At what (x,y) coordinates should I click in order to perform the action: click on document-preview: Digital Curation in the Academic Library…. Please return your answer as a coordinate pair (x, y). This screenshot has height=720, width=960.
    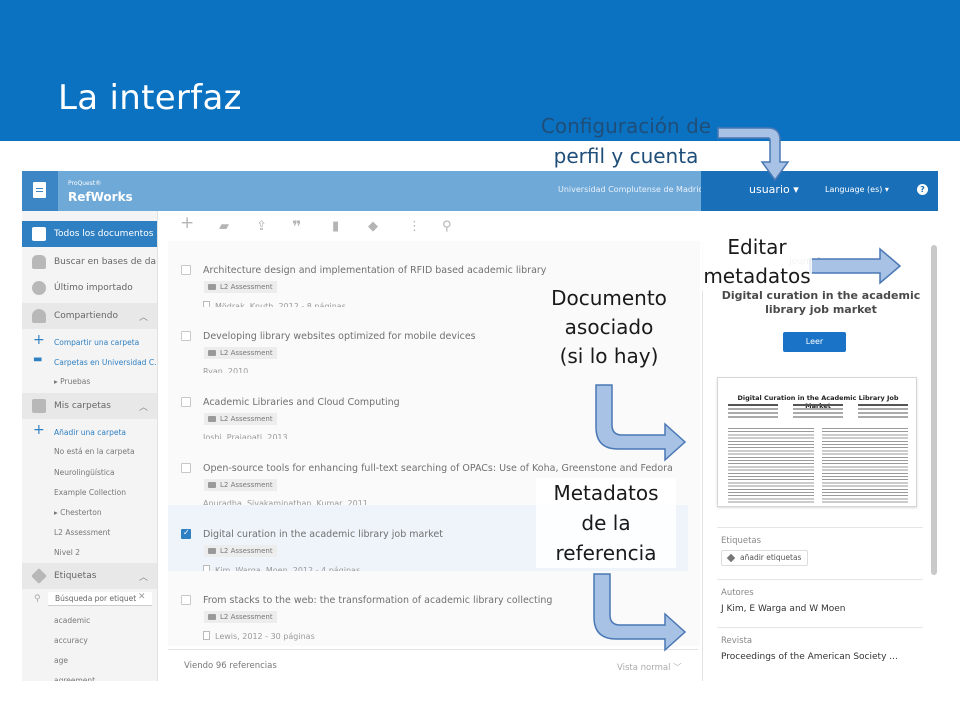
    Looking at the image, I should click on (817, 442).